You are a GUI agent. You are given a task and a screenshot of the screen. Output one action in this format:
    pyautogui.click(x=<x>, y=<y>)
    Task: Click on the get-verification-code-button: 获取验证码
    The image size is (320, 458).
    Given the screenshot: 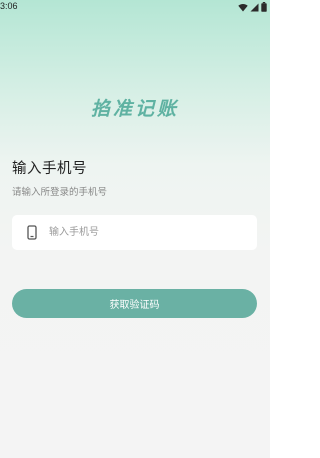 What is the action you would take?
    pyautogui.click(x=134, y=303)
    